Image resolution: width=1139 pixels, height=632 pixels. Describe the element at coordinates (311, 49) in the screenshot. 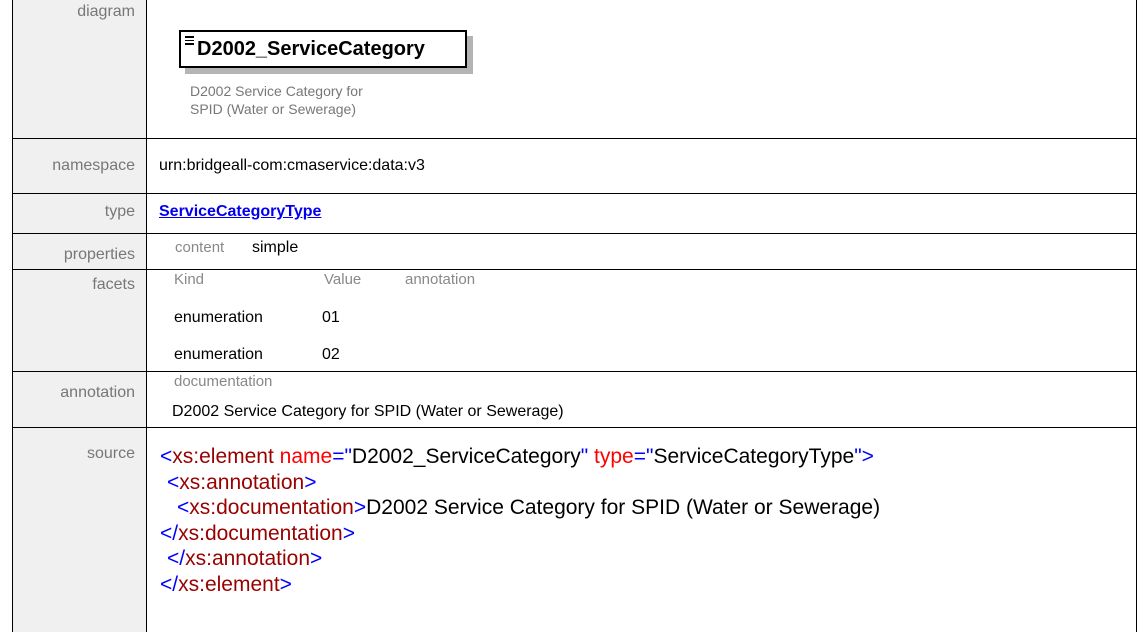

I see `diagram-element-name: D2002_ServiceCategory` at that location.